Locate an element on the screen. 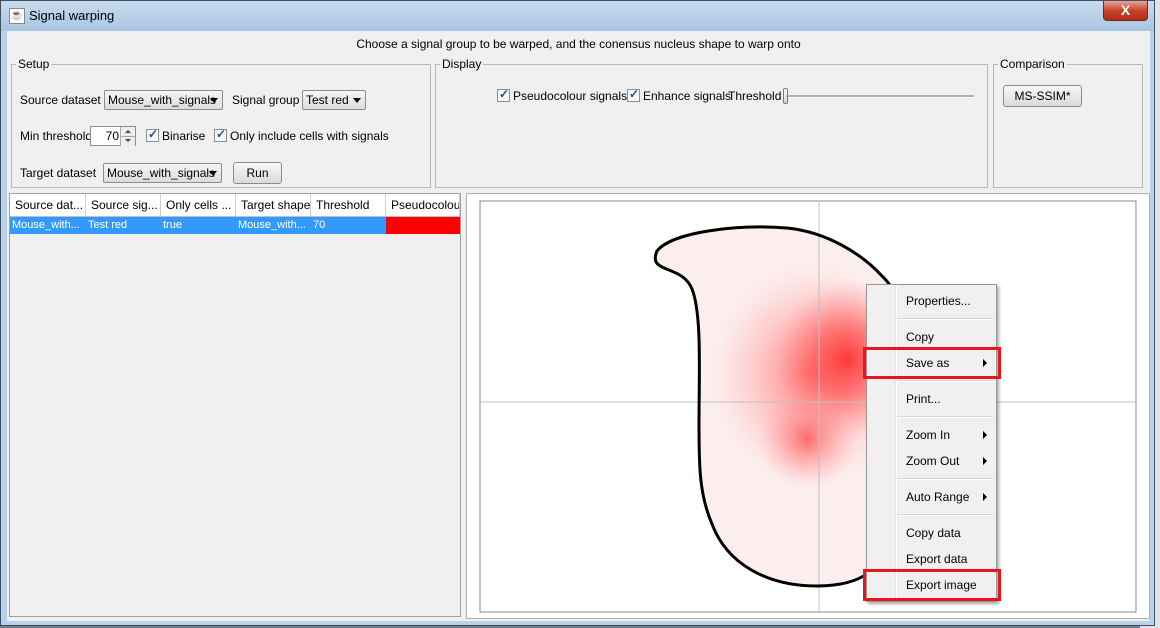 The height and width of the screenshot is (628, 1160). source-dataset-select: Mouse_with_signals is located at coordinates (163, 100).